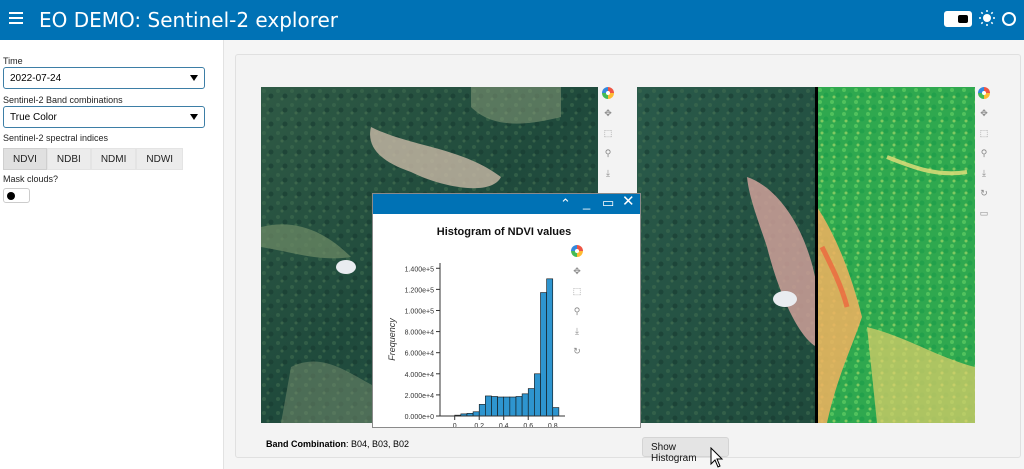 The height and width of the screenshot is (469, 1024). Describe the element at coordinates (189, 20) in the screenshot. I see `app-title: EO DEMO: Sentinel-2 explorer` at that location.